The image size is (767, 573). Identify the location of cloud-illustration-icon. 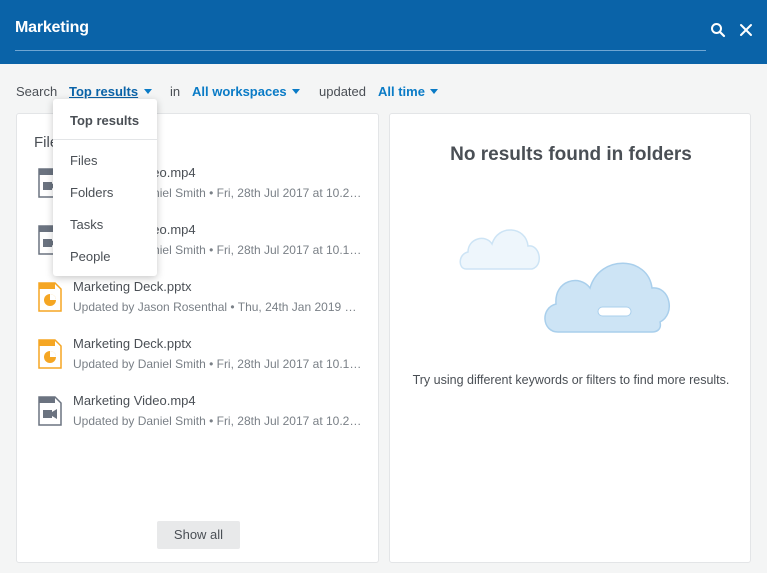
(564, 281).